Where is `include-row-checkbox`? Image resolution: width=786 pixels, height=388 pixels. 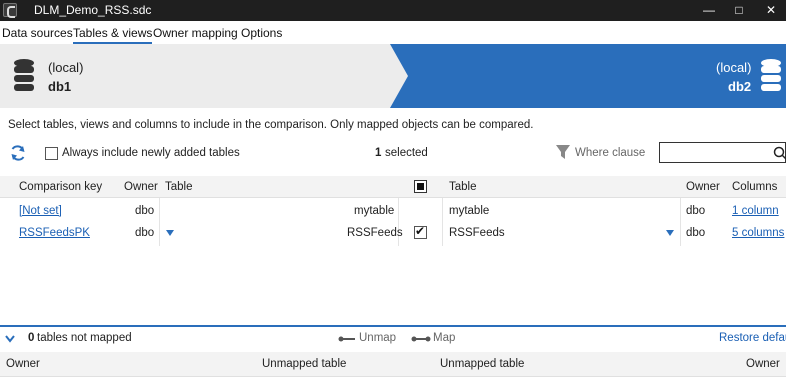
include-row-checkbox is located at coordinates (420, 231).